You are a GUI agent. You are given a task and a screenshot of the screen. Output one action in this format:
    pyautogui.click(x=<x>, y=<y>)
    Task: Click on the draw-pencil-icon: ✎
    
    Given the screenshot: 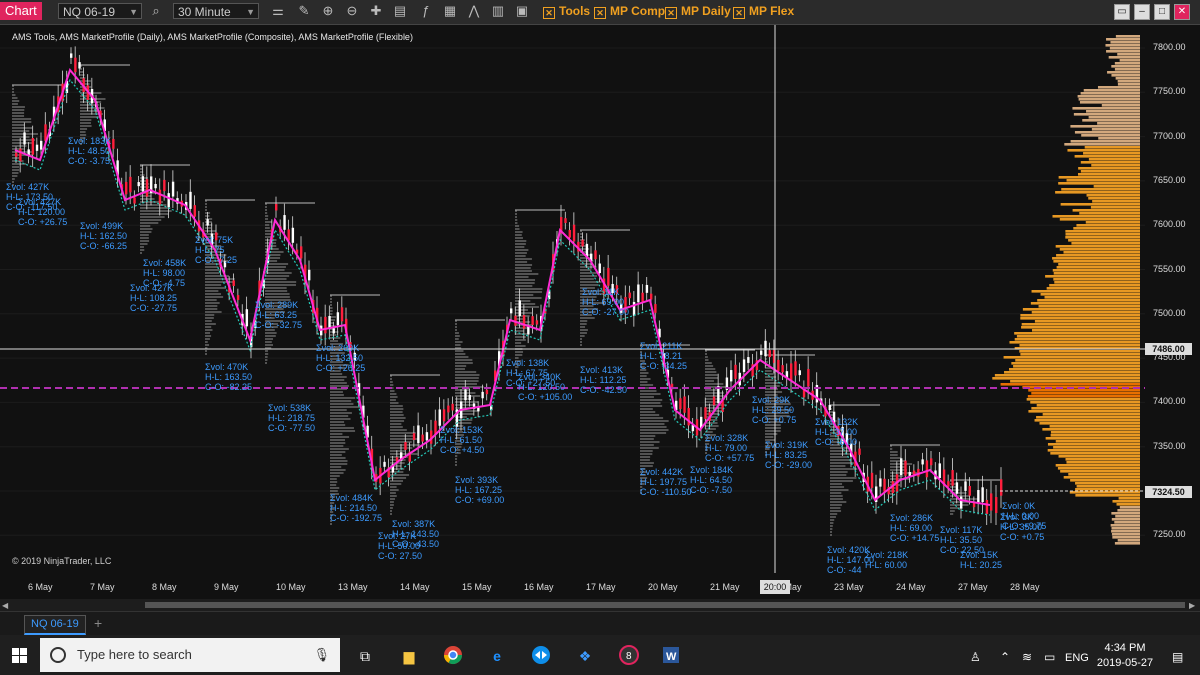 What is the action you would take?
    pyautogui.click(x=304, y=11)
    